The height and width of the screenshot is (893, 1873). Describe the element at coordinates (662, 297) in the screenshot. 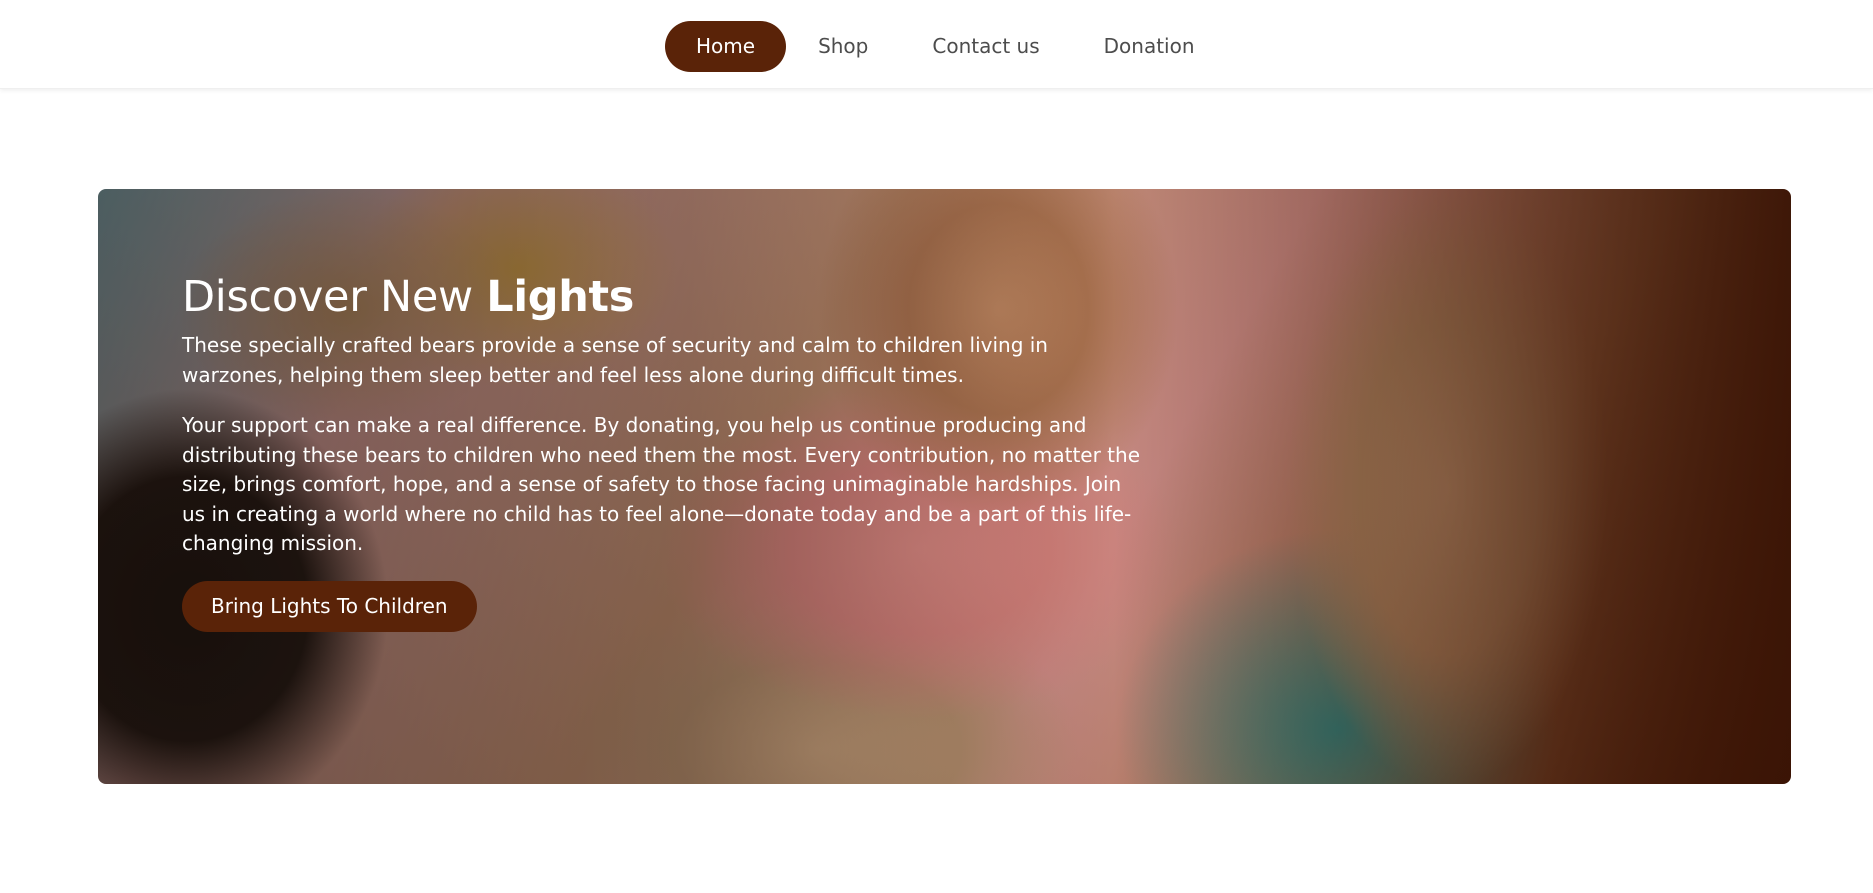

I see `hero-title: Discover New Lights` at that location.